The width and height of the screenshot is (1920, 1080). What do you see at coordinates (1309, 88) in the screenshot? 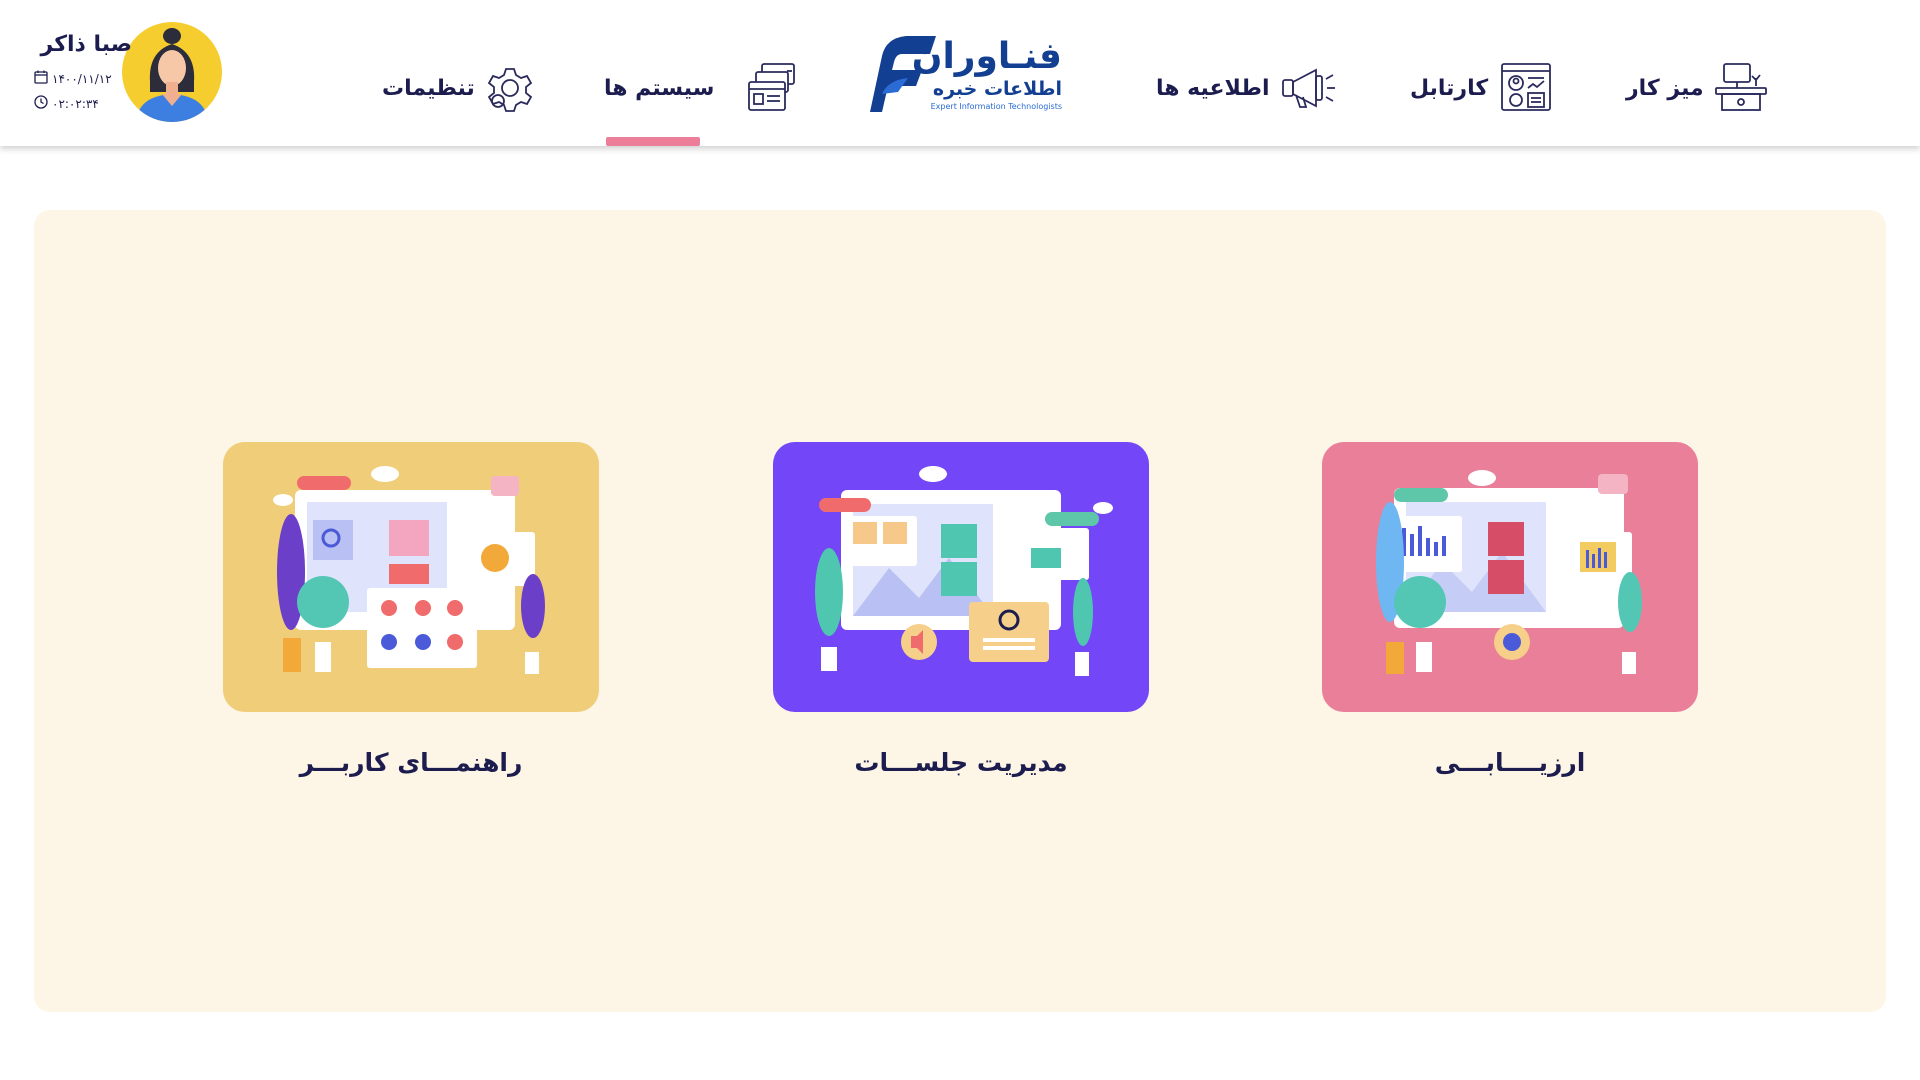
I see `megaphone-icon` at bounding box center [1309, 88].